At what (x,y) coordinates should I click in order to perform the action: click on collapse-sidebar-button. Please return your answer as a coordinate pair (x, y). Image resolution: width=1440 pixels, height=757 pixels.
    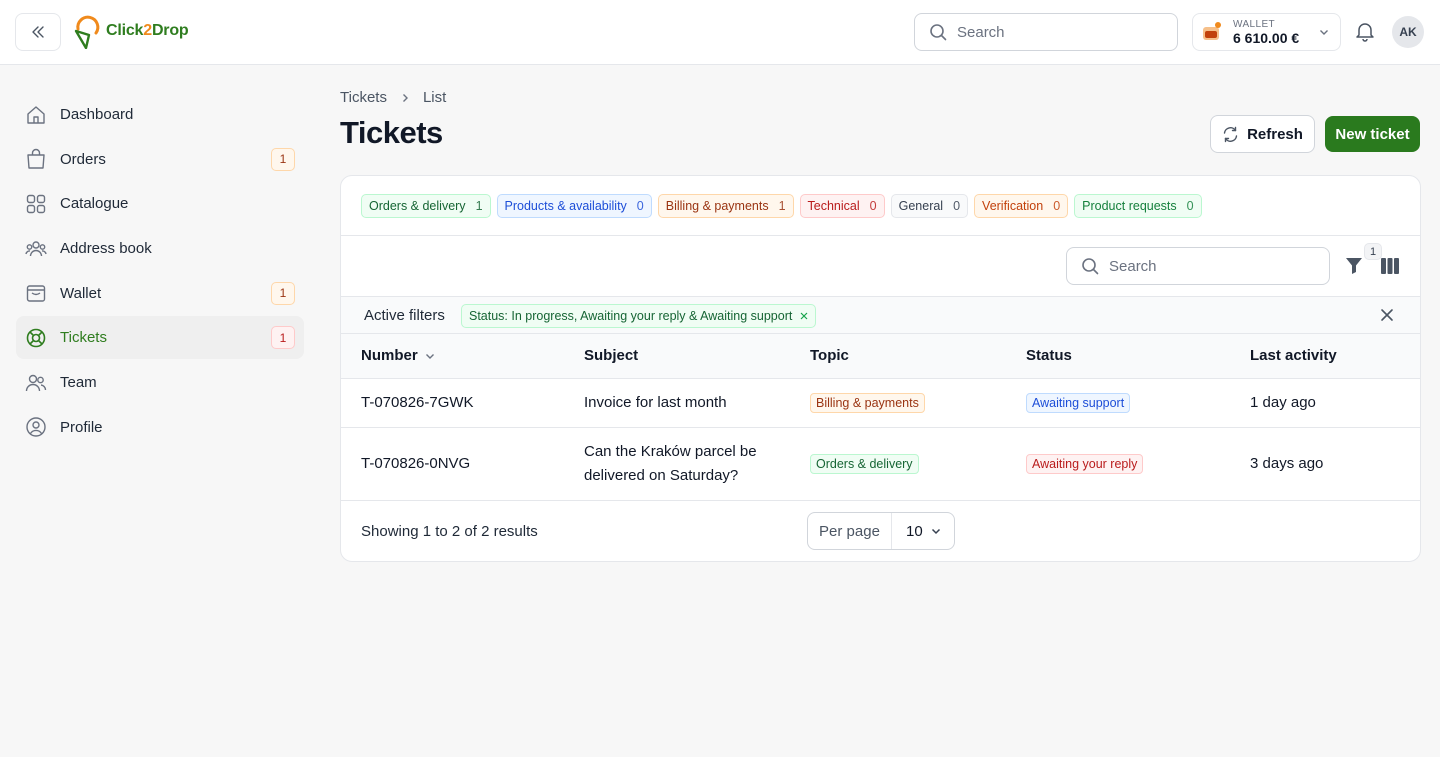
    Looking at the image, I should click on (38, 32).